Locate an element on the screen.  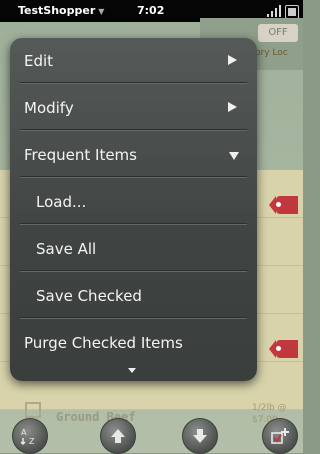
chevron-down-icon: ▼ is located at coordinates (101, 11).